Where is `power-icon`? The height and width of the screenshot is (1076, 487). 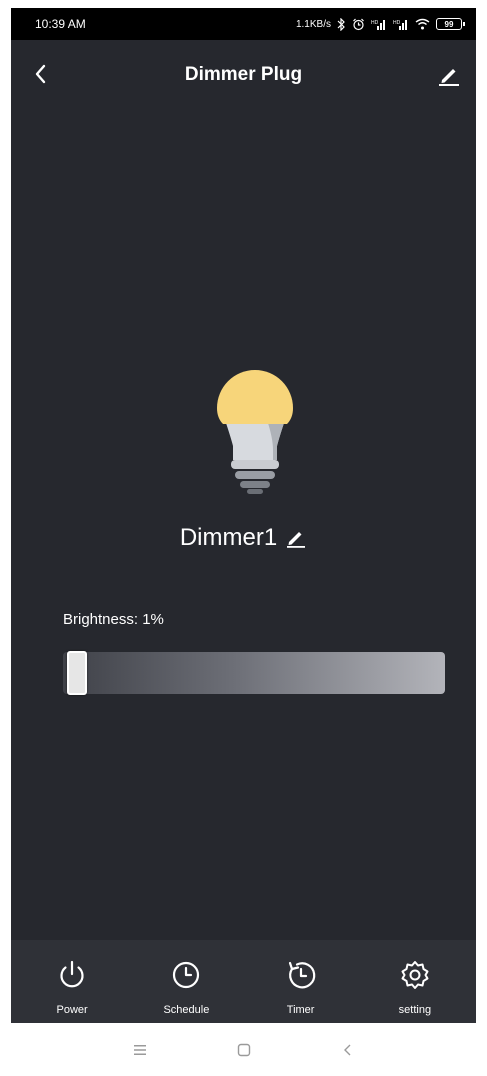
power-icon is located at coordinates (72, 974).